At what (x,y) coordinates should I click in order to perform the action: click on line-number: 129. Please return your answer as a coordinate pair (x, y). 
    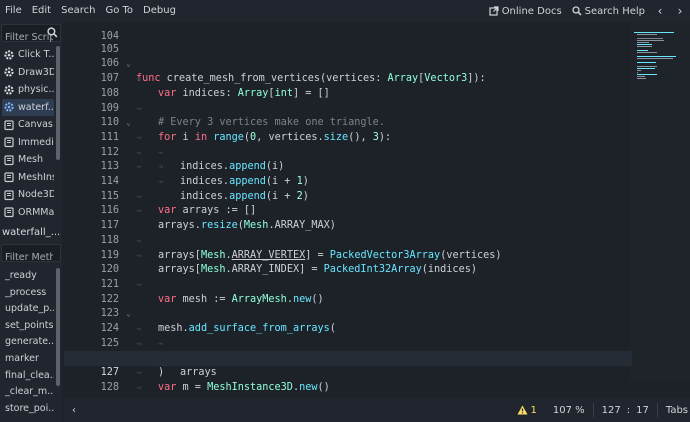
    Looking at the image, I should click on (106, 396).